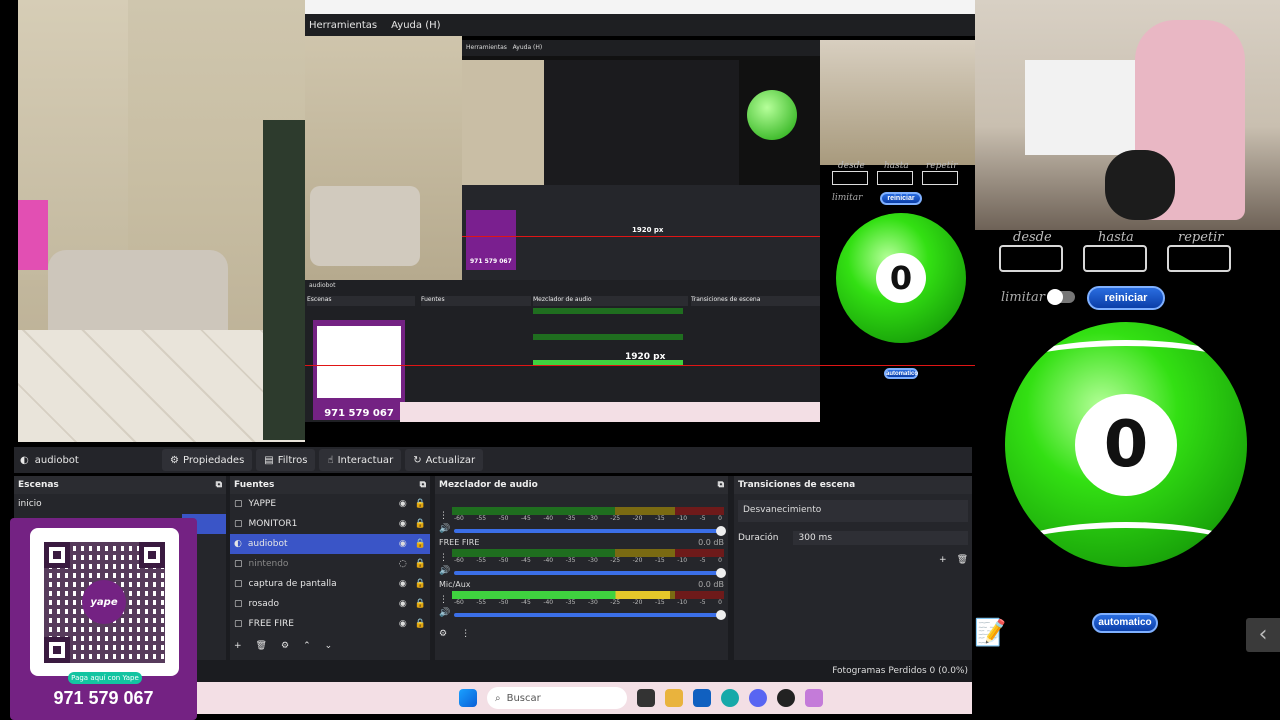 The width and height of the screenshot is (1280, 720). Describe the element at coordinates (797, 485) in the screenshot. I see `transitions-header: Transiciones de escena` at that location.